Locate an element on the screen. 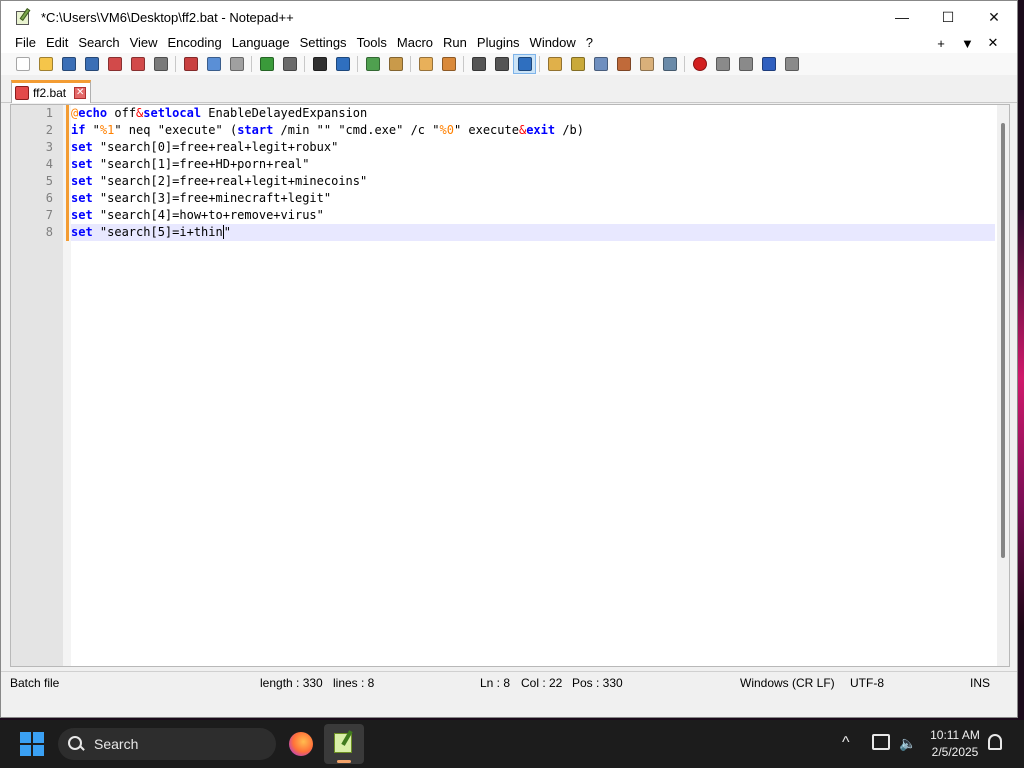 This screenshot has height=768, width=1024. new-tab-plus-icon: + is located at coordinates (941, 43).